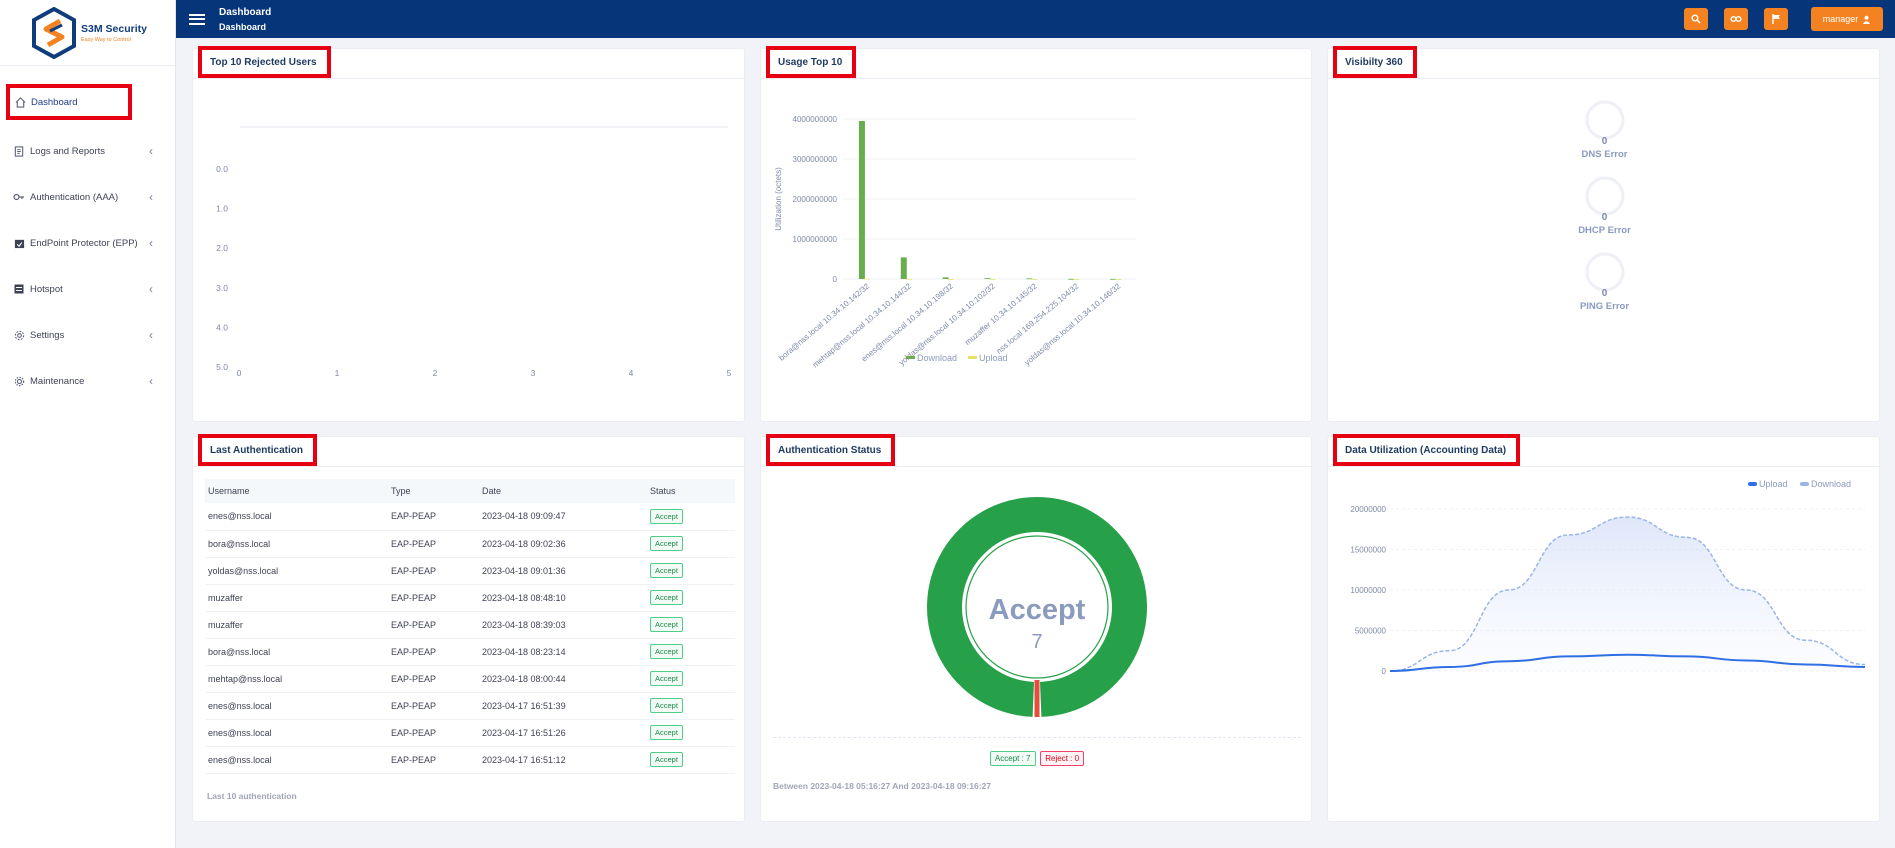 The height and width of the screenshot is (848, 1895). What do you see at coordinates (296, 491) in the screenshot?
I see `column-header: Username` at bounding box center [296, 491].